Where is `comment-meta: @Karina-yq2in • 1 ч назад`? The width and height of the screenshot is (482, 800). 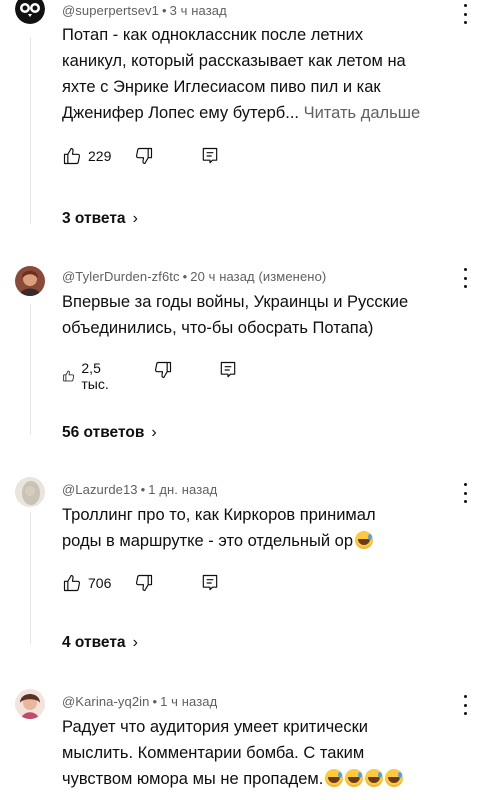
comment-meta: @Karina-yq2in • 1 ч назад is located at coordinates (140, 701).